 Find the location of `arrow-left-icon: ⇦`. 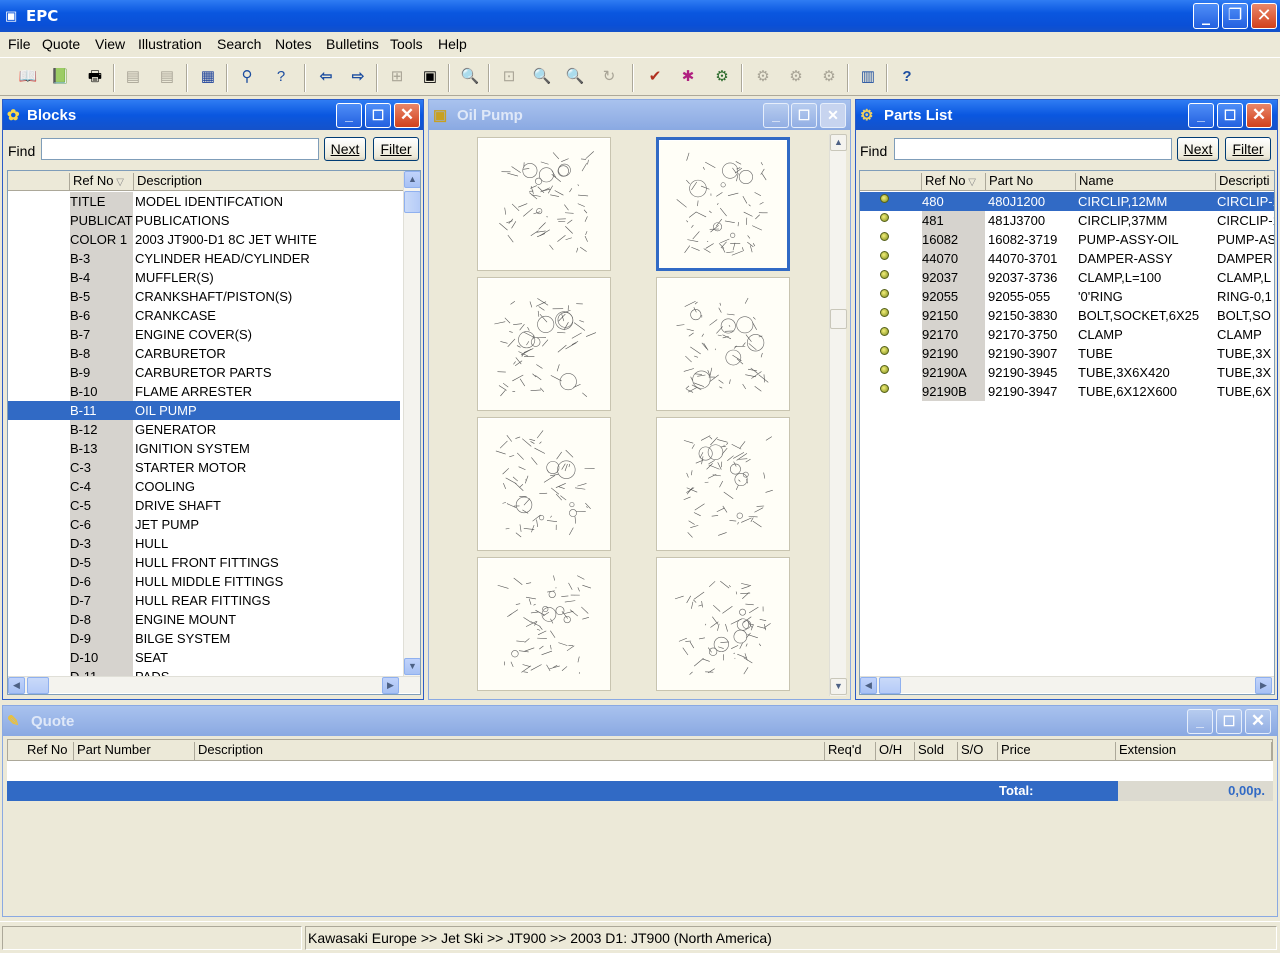

arrow-left-icon: ⇦ is located at coordinates (326, 77).